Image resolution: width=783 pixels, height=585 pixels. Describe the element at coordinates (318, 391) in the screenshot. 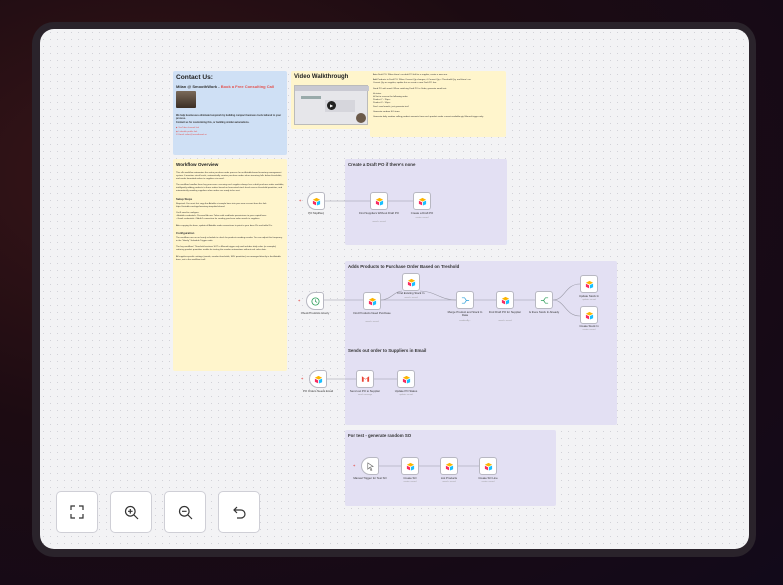

I see `node-label: PO Orders Needs Email` at that location.